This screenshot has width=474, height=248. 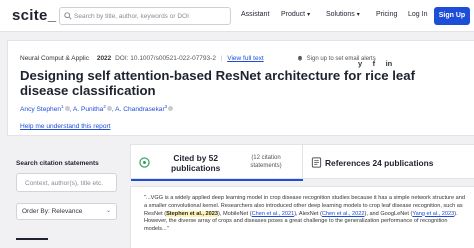 What do you see at coordinates (217, 180) in the screenshot?
I see `active-tab-indicator` at bounding box center [217, 180].